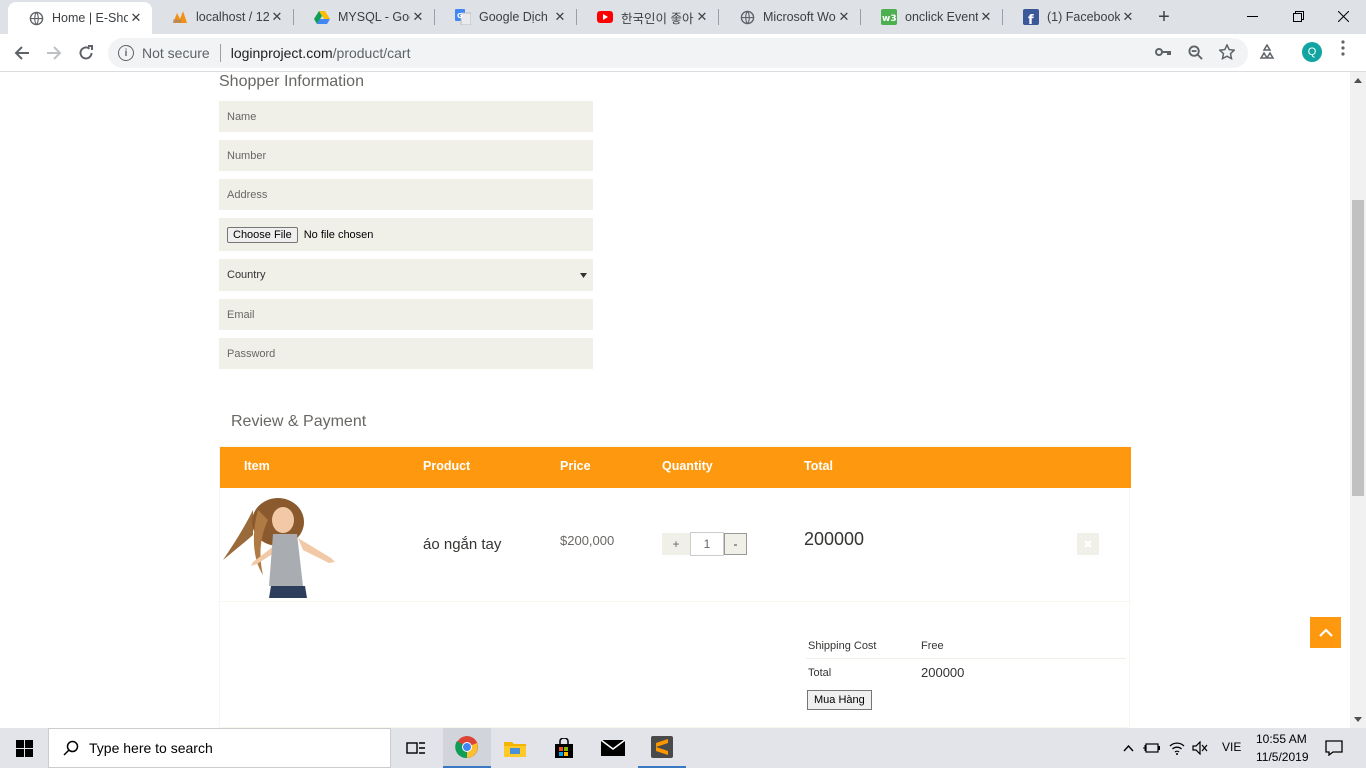 The height and width of the screenshot is (768, 1366). I want to click on phpmyadmin-icon: PMA, so click(180, 17).